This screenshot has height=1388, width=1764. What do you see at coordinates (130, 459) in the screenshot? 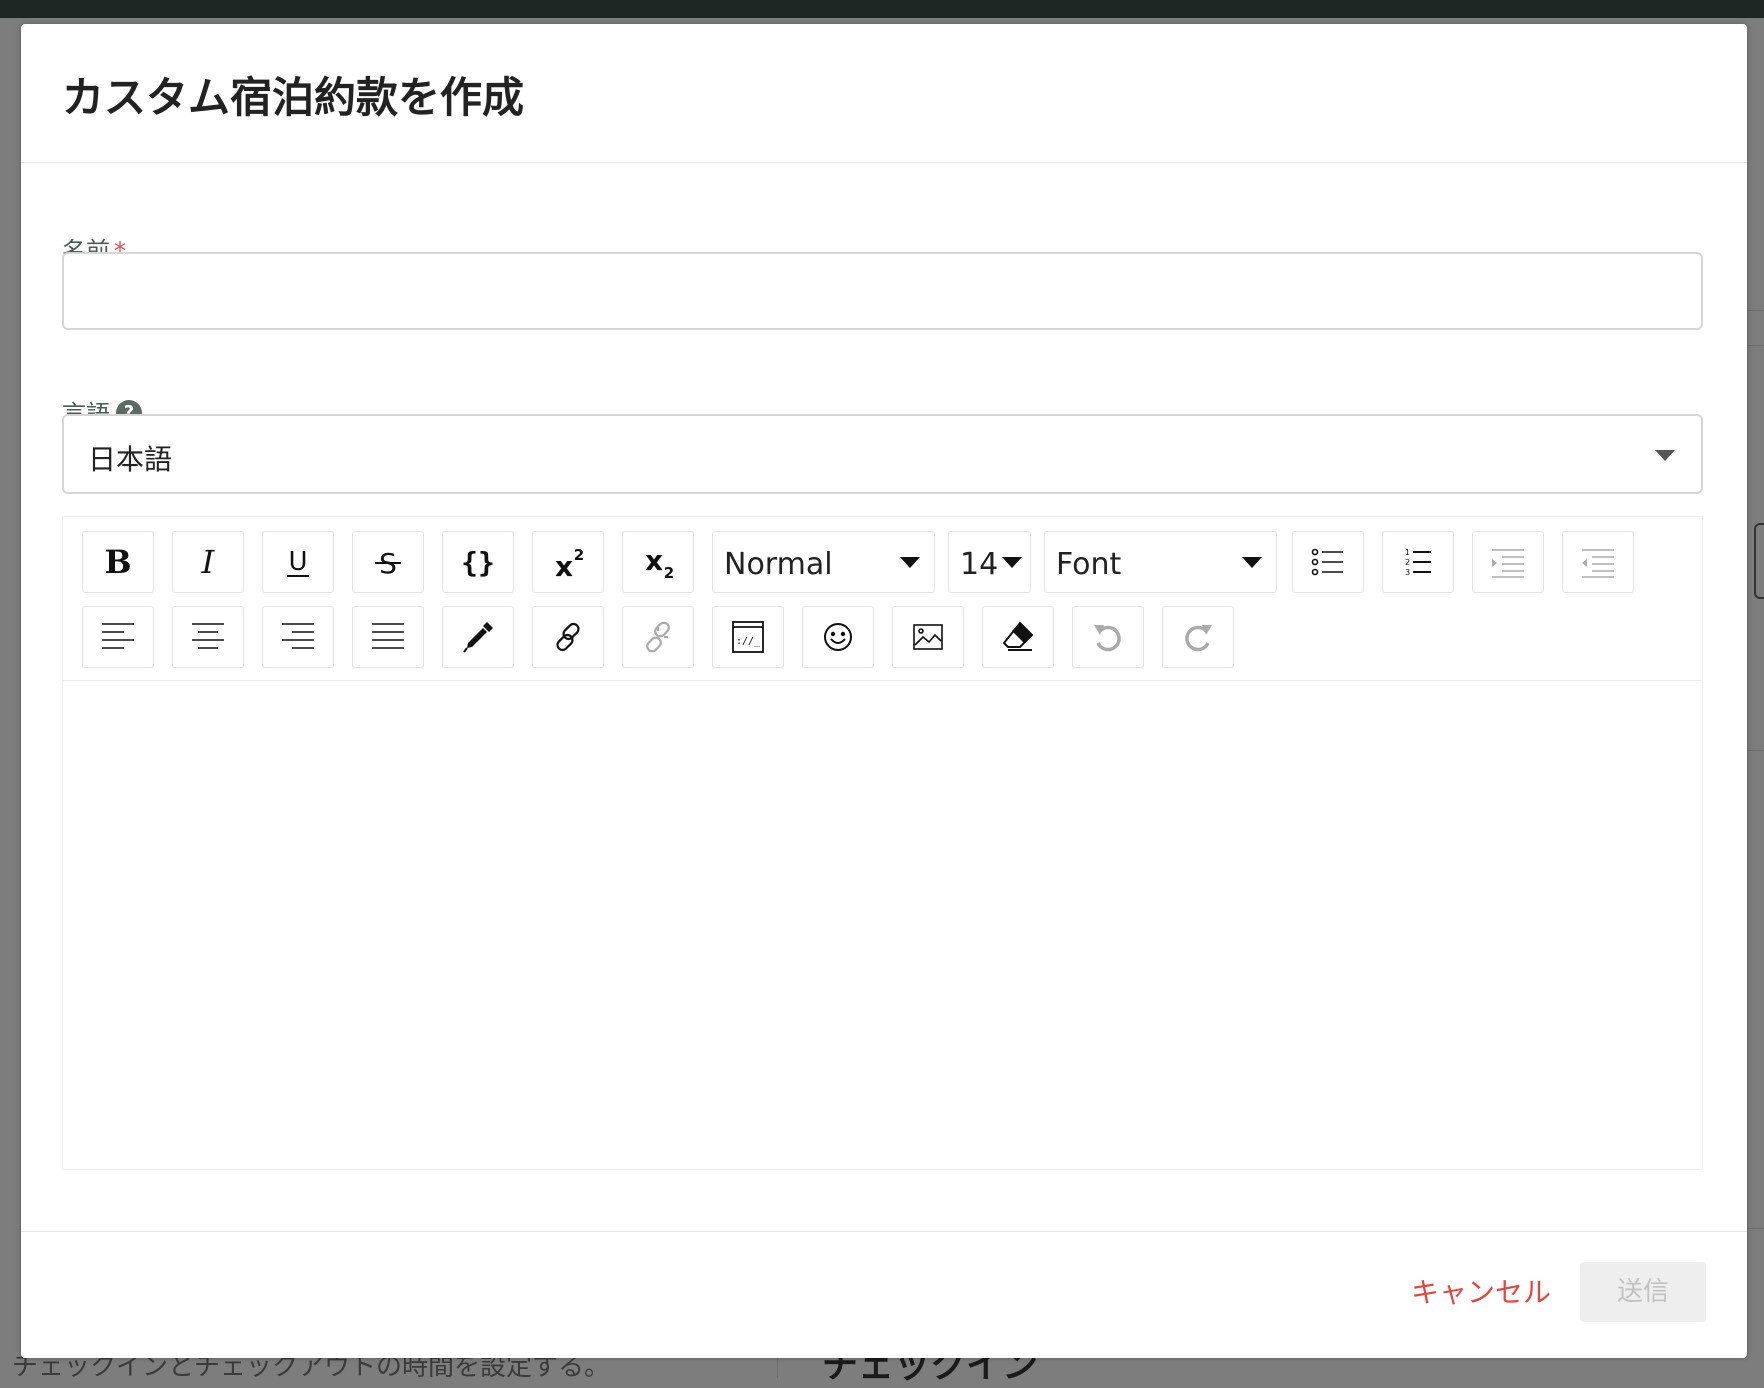
I see `language-selected-value: 日本語` at bounding box center [130, 459].